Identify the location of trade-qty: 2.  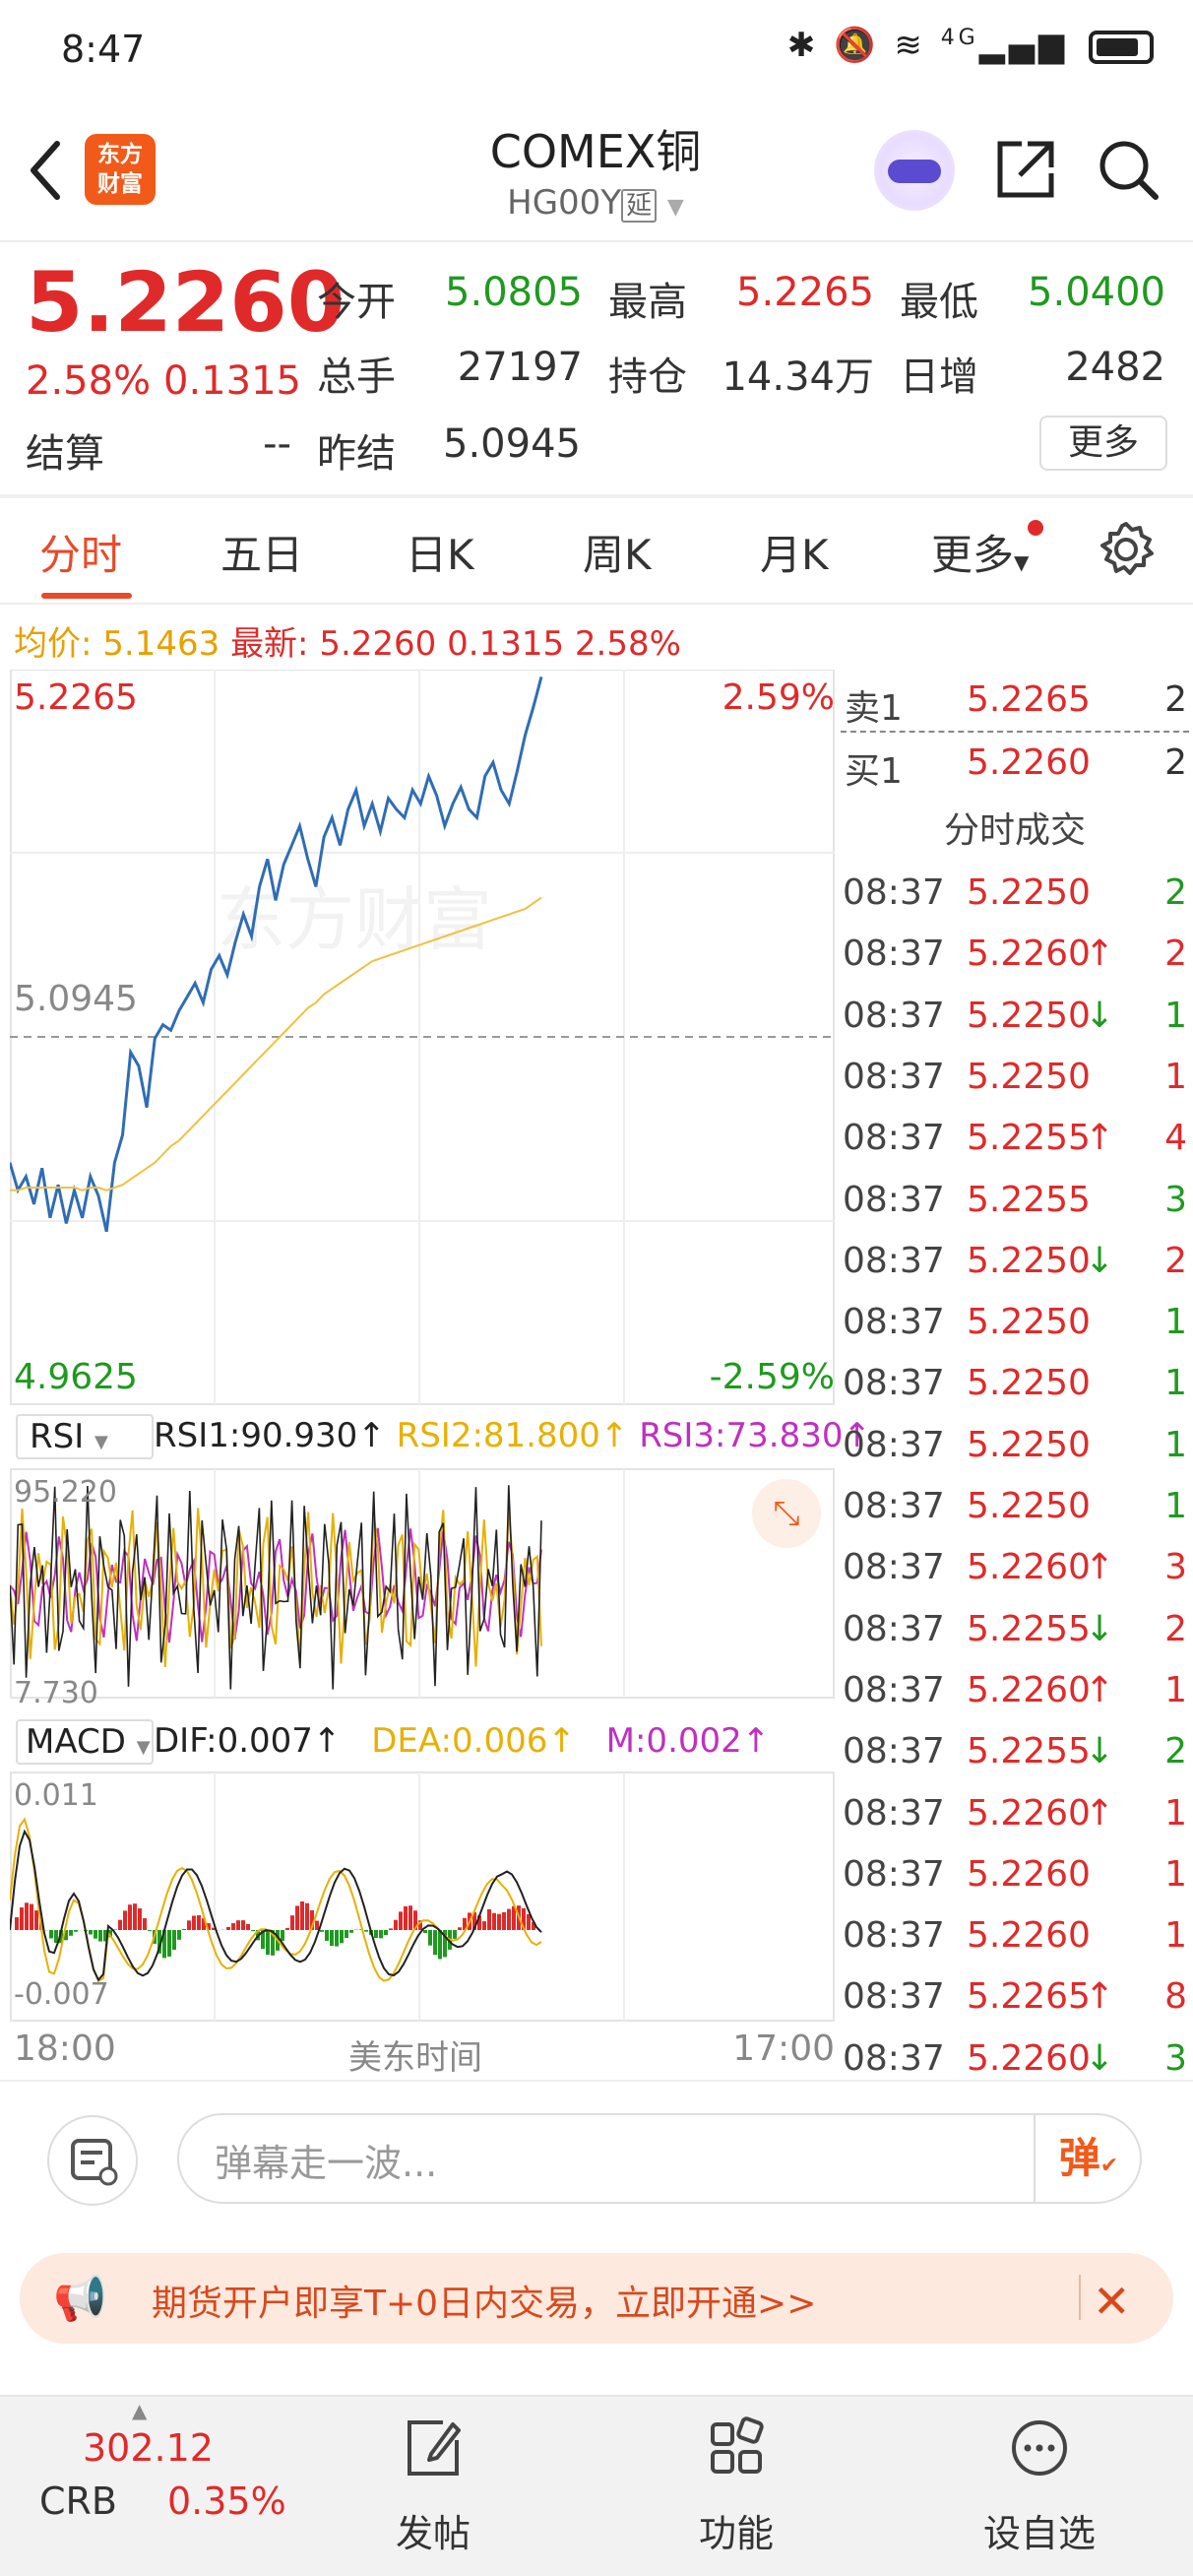
(1175, 1751).